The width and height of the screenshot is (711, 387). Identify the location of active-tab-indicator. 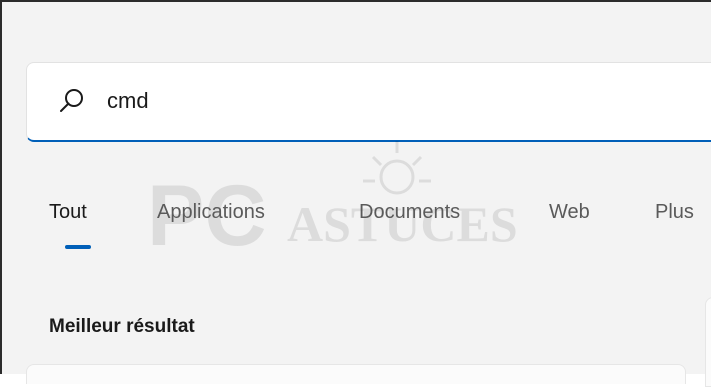
(78, 247).